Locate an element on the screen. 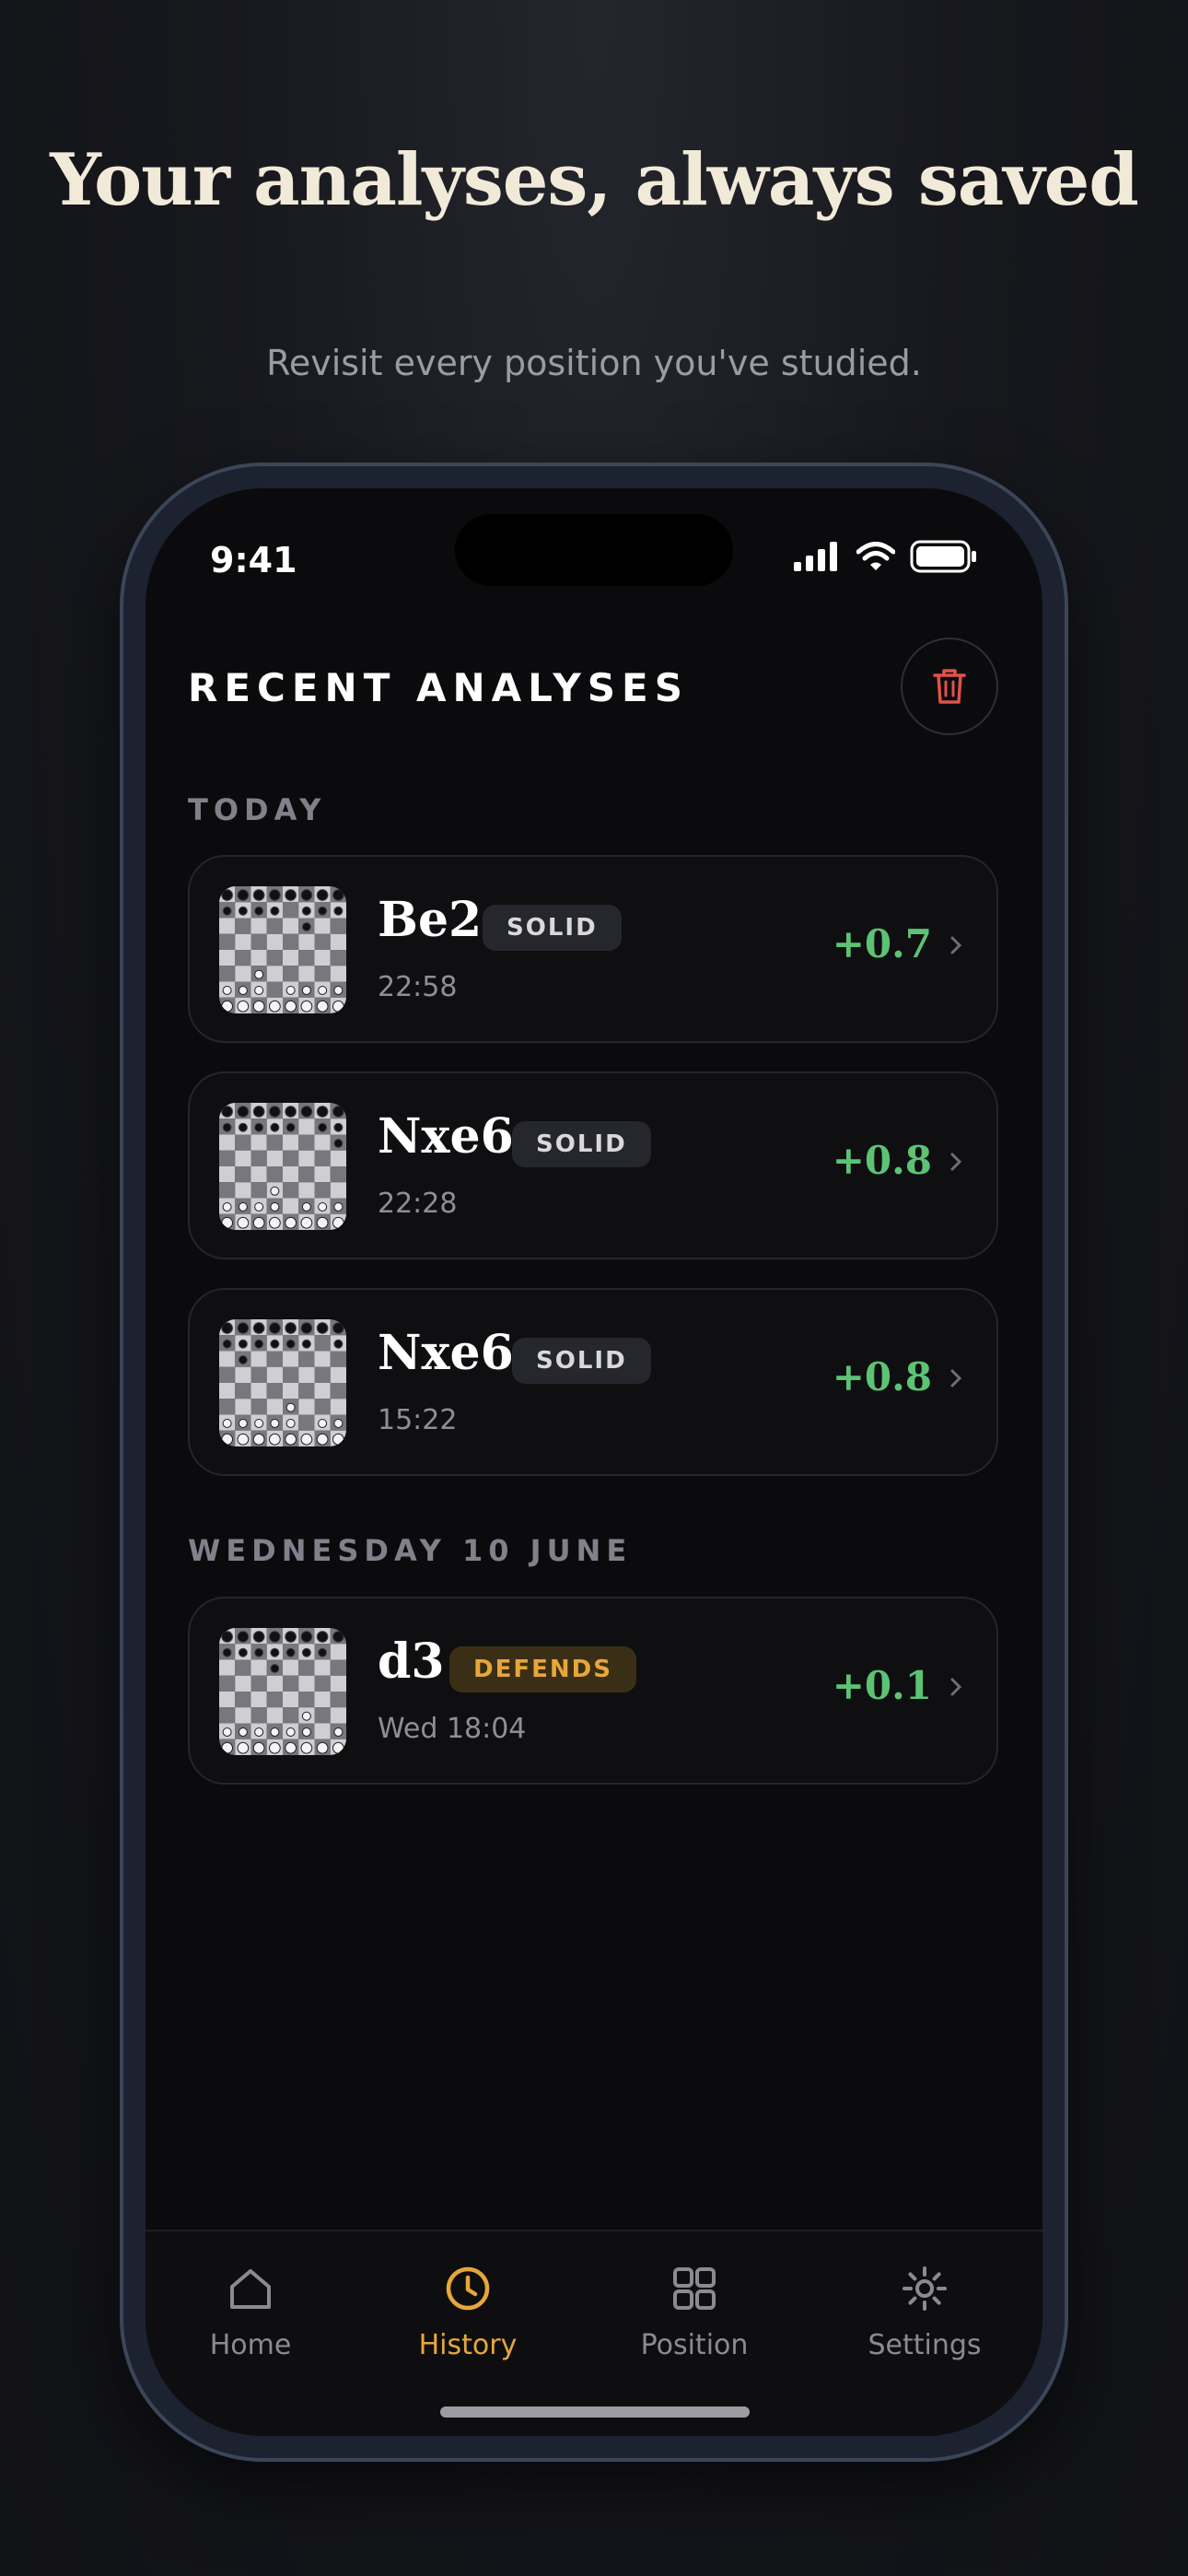 This screenshot has width=1188, height=2576. clear-history-button is located at coordinates (949, 686).